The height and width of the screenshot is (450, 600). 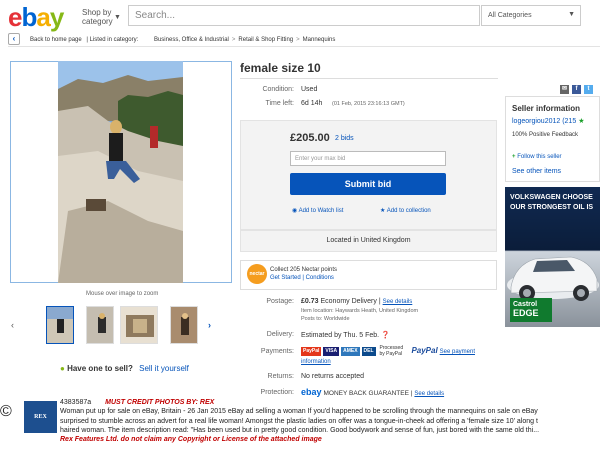 I want to click on castrol-product: EDGE, so click(x=526, y=313).